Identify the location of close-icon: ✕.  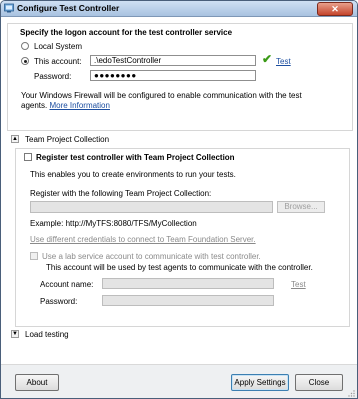
(335, 9).